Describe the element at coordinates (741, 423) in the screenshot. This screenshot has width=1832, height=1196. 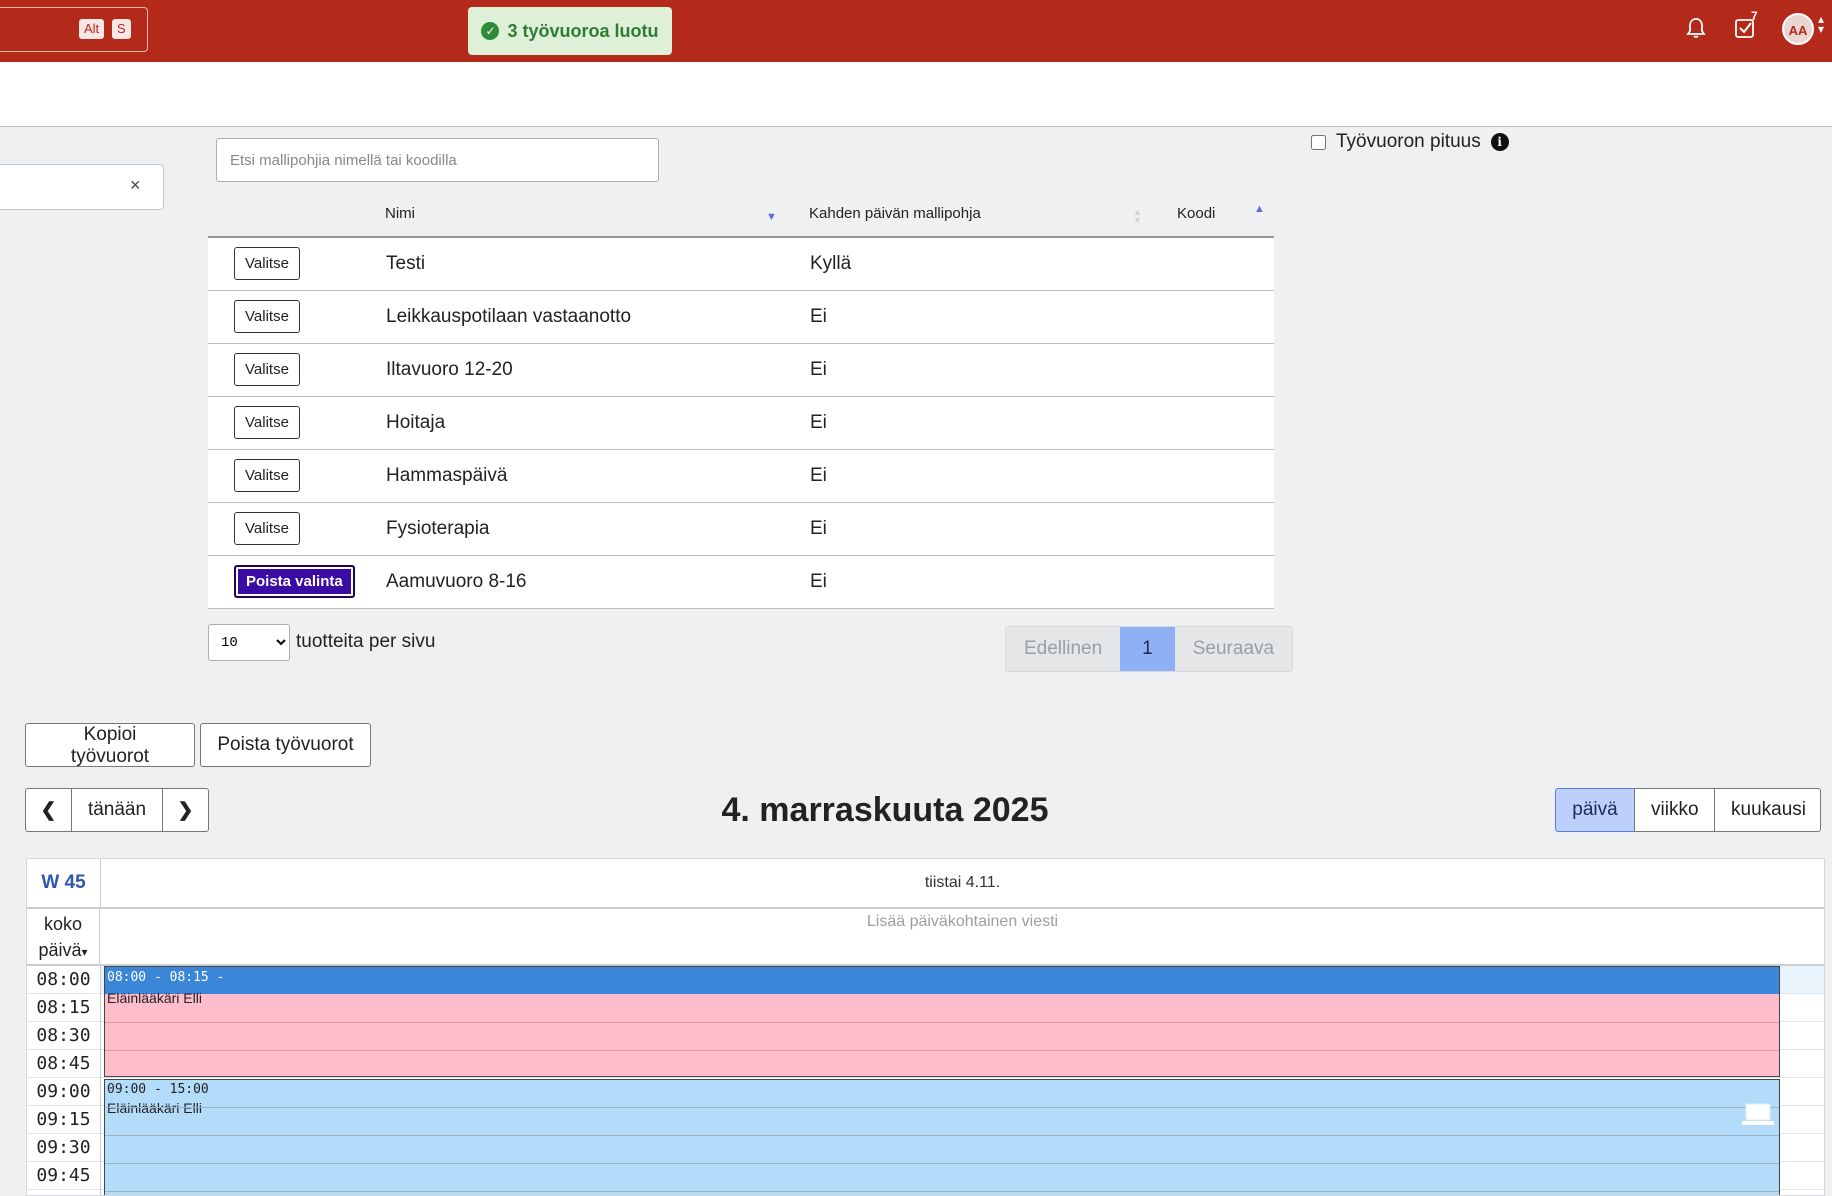
I see `table-row: Valitse Hoitaja Ei` at that location.